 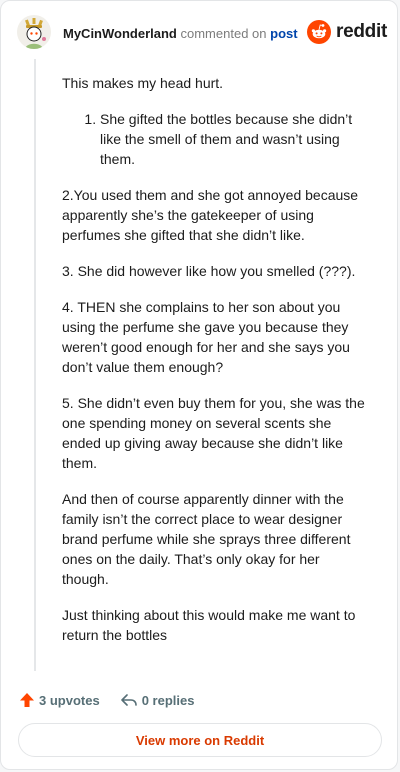 I want to click on comment-actions: 3 upvotes 0 replies, so click(x=106, y=700).